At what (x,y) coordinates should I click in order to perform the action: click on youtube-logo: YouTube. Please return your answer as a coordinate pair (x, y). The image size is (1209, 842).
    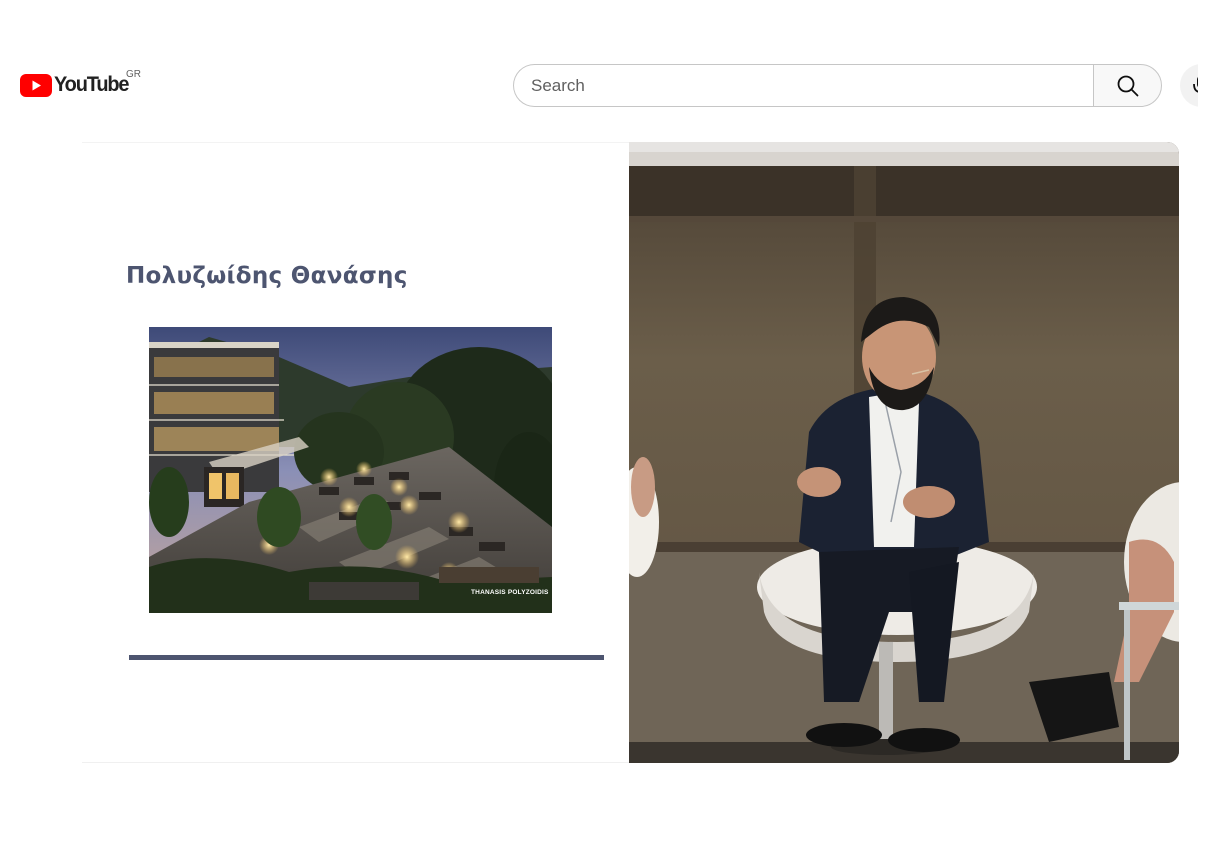
    Looking at the image, I should click on (76, 85).